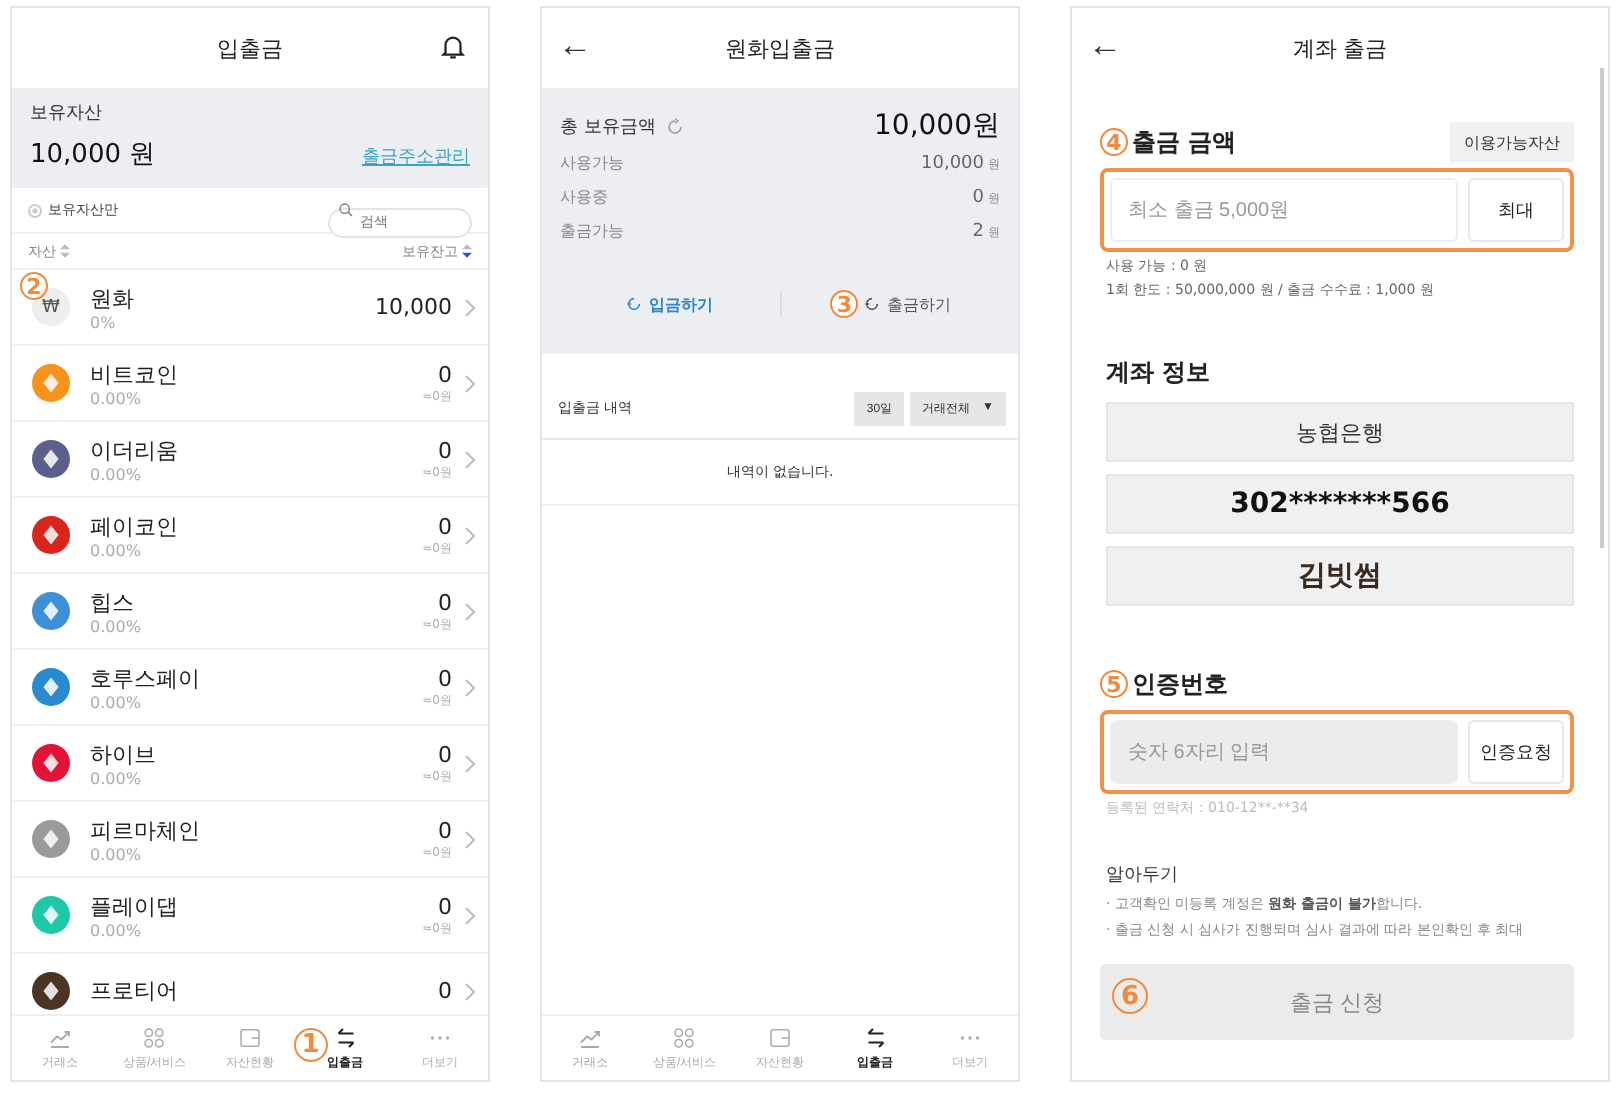  I want to click on step-marker: 3, so click(844, 304).